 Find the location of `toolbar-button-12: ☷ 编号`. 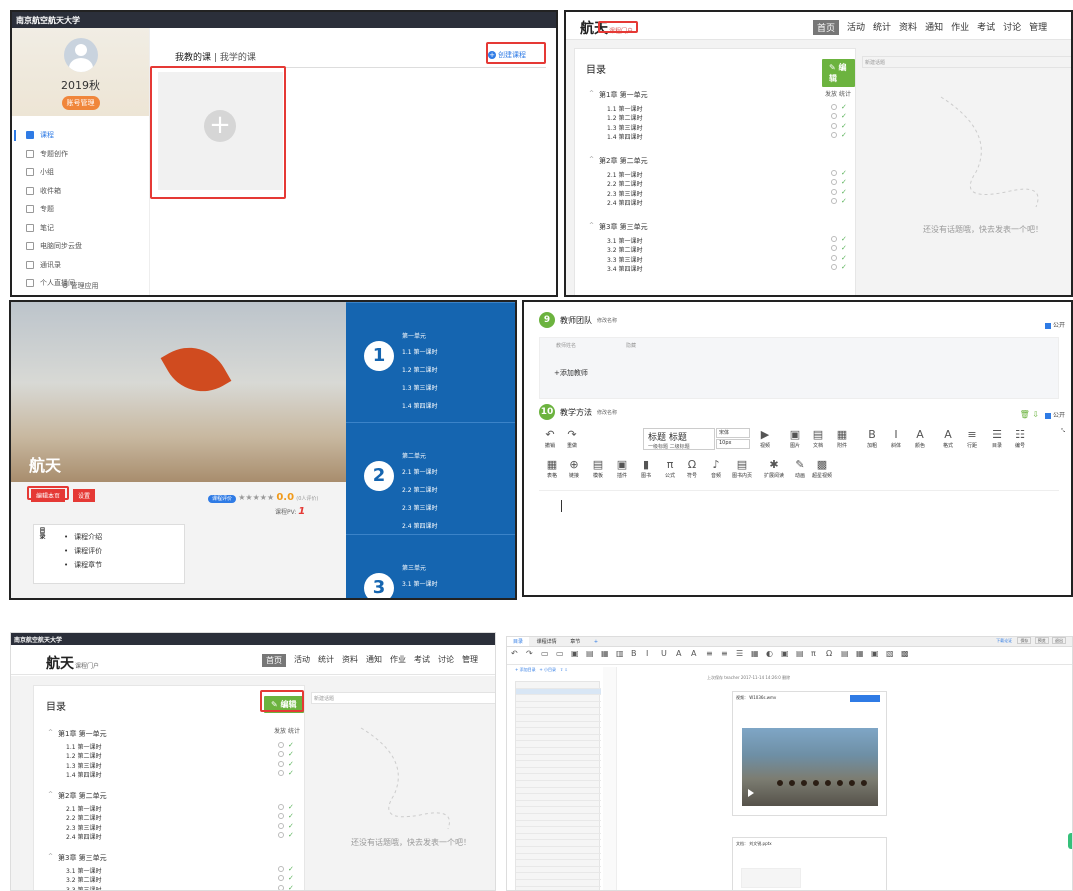

toolbar-button-12: ☷ 编号 is located at coordinates (1020, 438).